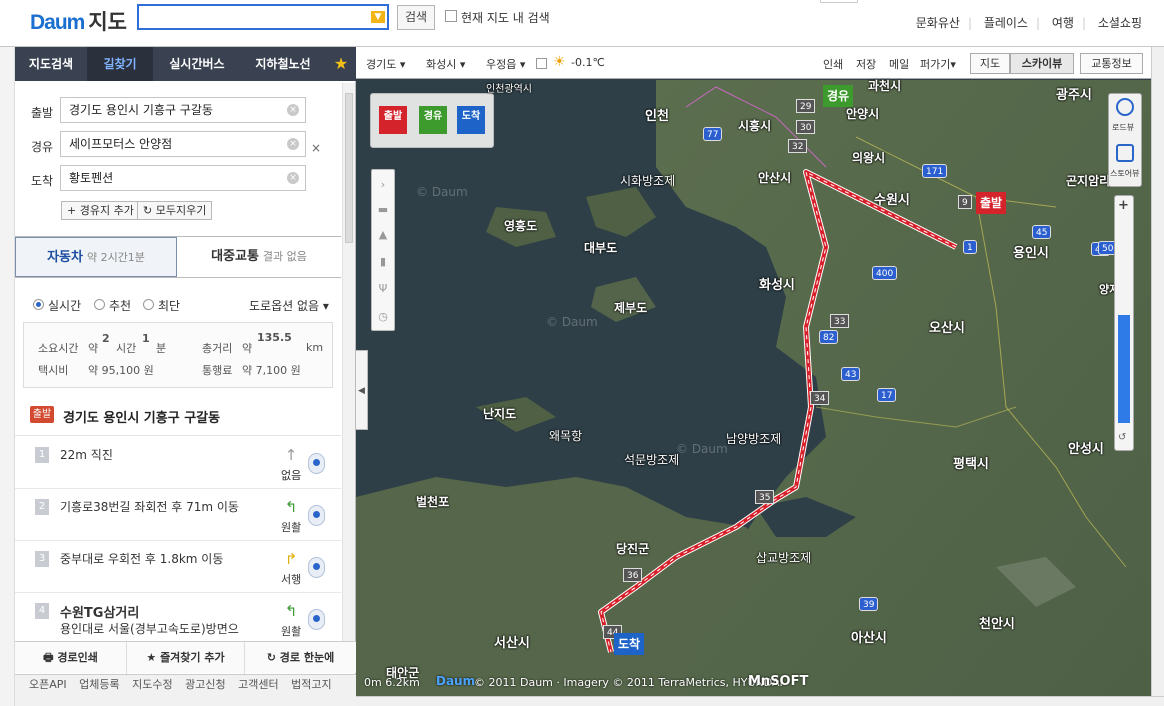 The width and height of the screenshot is (1164, 706). I want to click on add-favorite-button: ★ 즐겨찾기 추가, so click(186, 658).